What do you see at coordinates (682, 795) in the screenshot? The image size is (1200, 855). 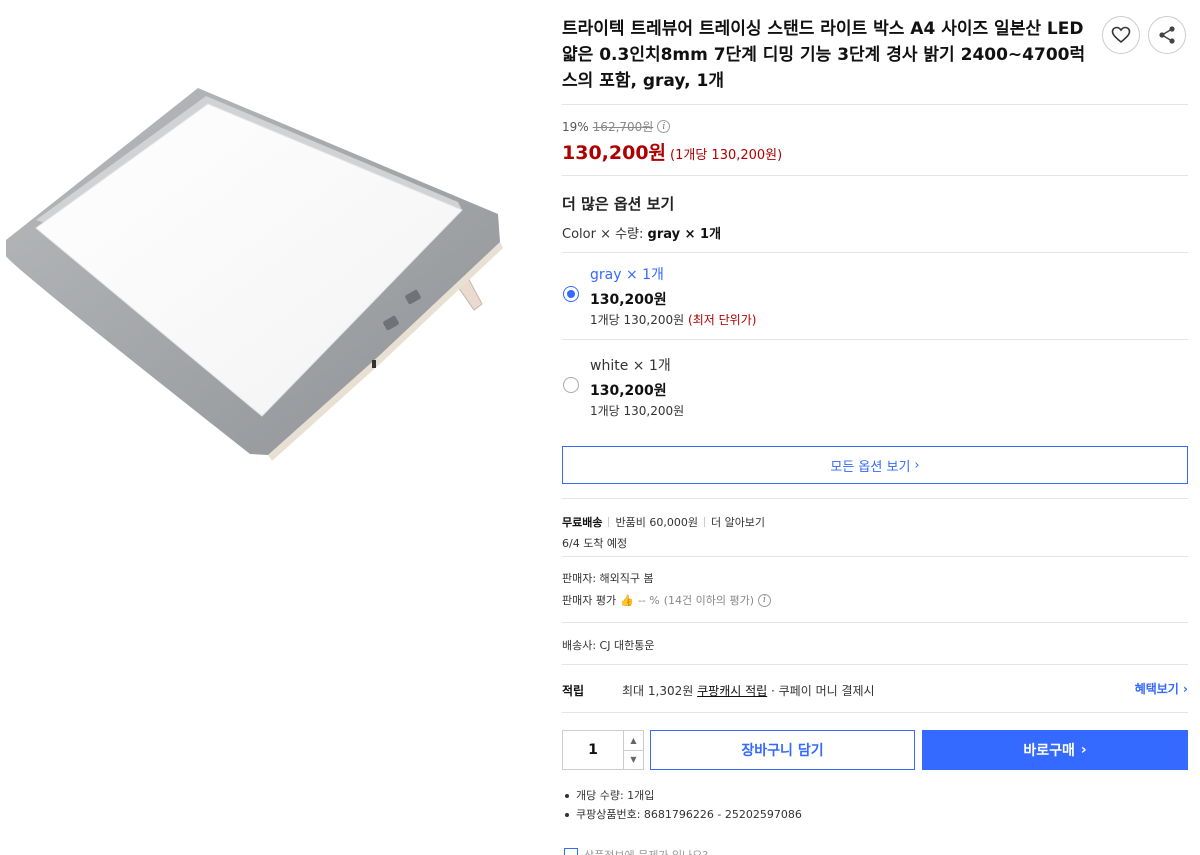 I see `list-item: 개당 수량: 1개입` at bounding box center [682, 795].